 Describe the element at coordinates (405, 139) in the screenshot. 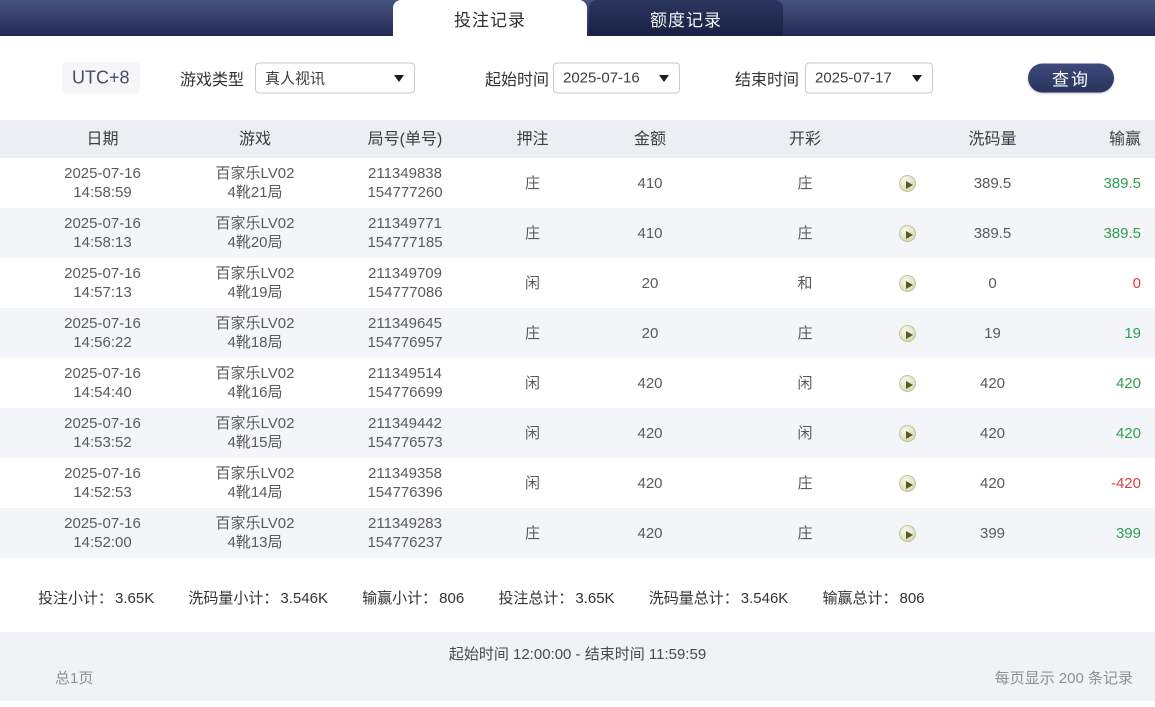

I see `col-header-round: 局号(单号)` at that location.